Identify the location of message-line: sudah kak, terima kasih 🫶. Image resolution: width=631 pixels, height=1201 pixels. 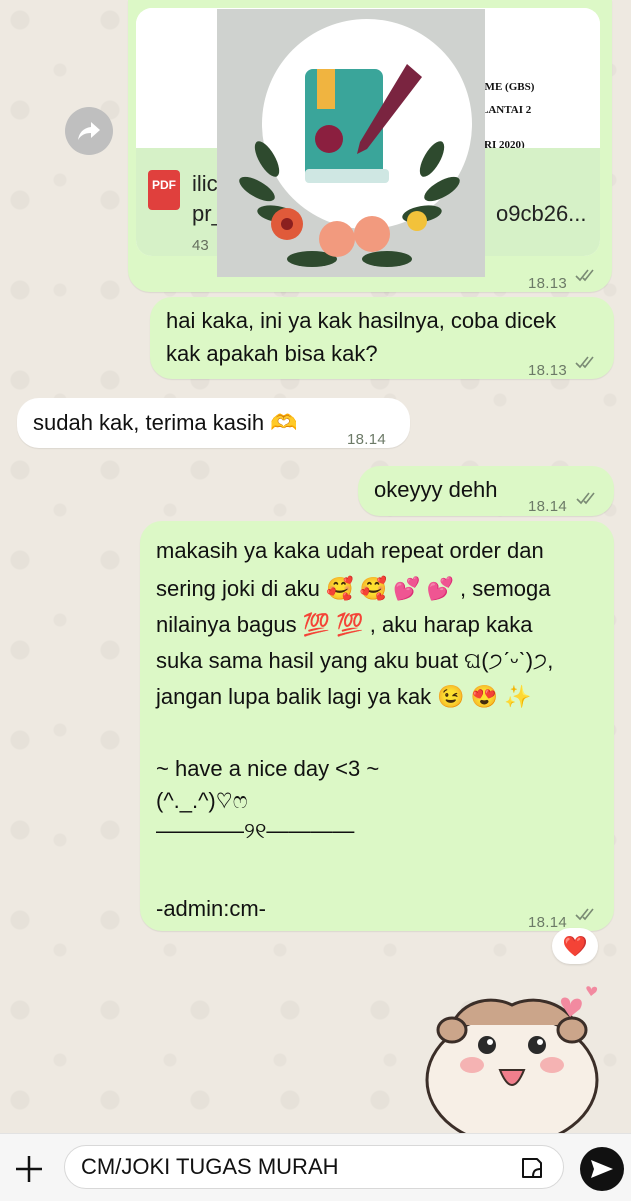
(165, 422).